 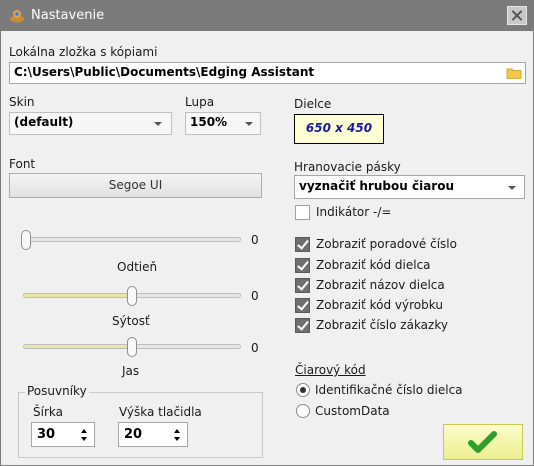 What do you see at coordinates (380, 285) in the screenshot?
I see `show-part-name-label: Zobraziť názov dielca` at bounding box center [380, 285].